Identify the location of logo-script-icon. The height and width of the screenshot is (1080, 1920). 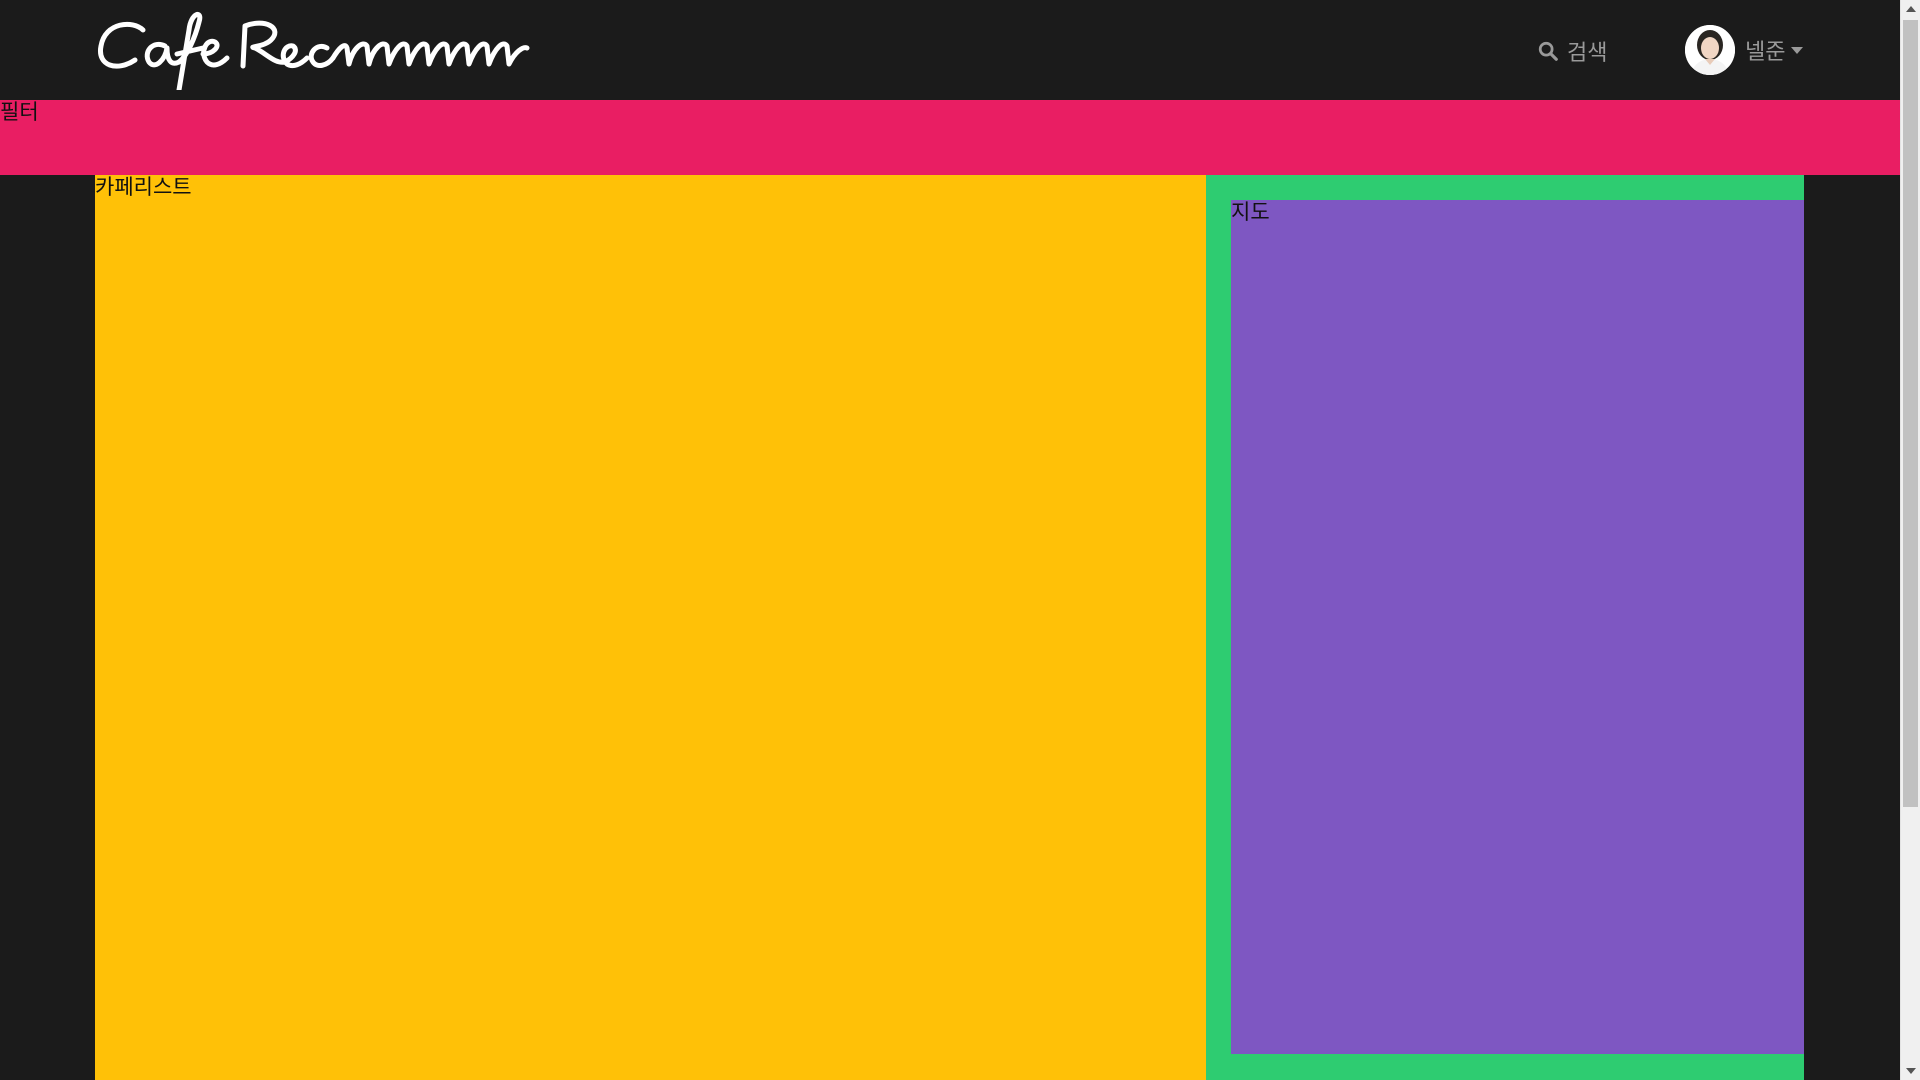
(314, 51).